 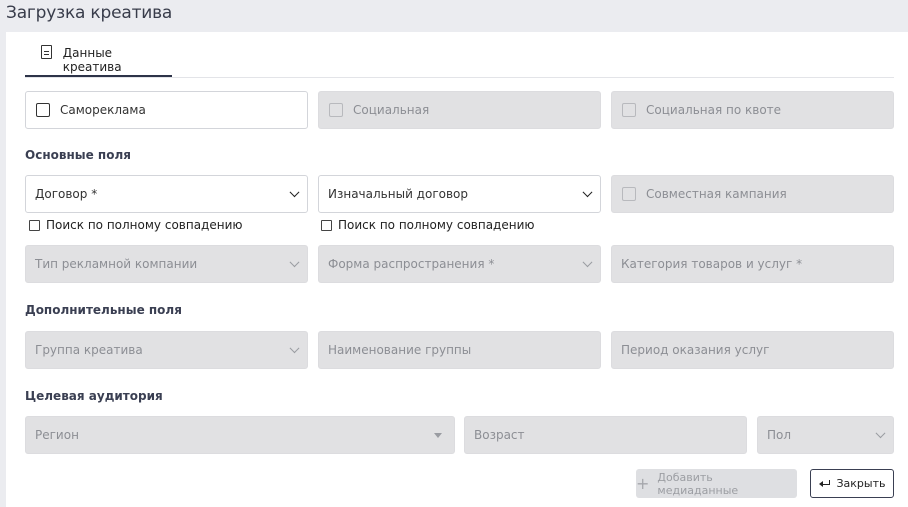 What do you see at coordinates (427, 225) in the screenshot?
I see `exact-match-checkbox-initial: Поиск по полному совпадению` at bounding box center [427, 225].